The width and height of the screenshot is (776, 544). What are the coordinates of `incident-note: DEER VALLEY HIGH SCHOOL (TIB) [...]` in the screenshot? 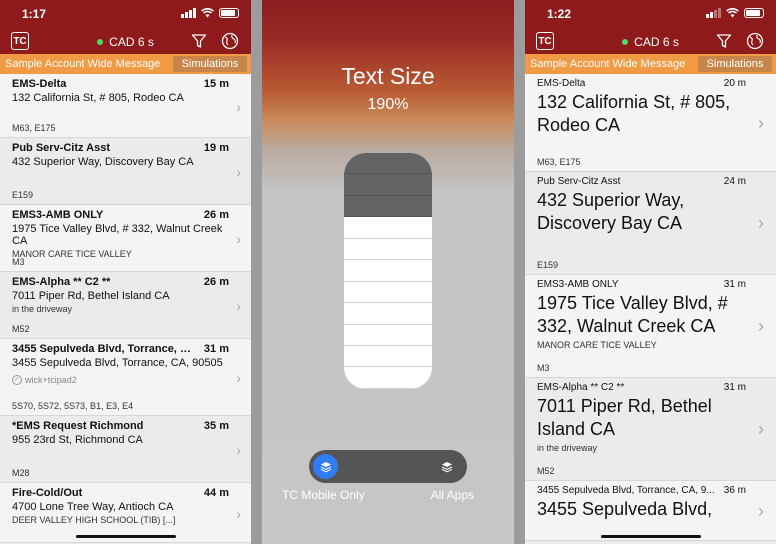 It's located at (94, 520).